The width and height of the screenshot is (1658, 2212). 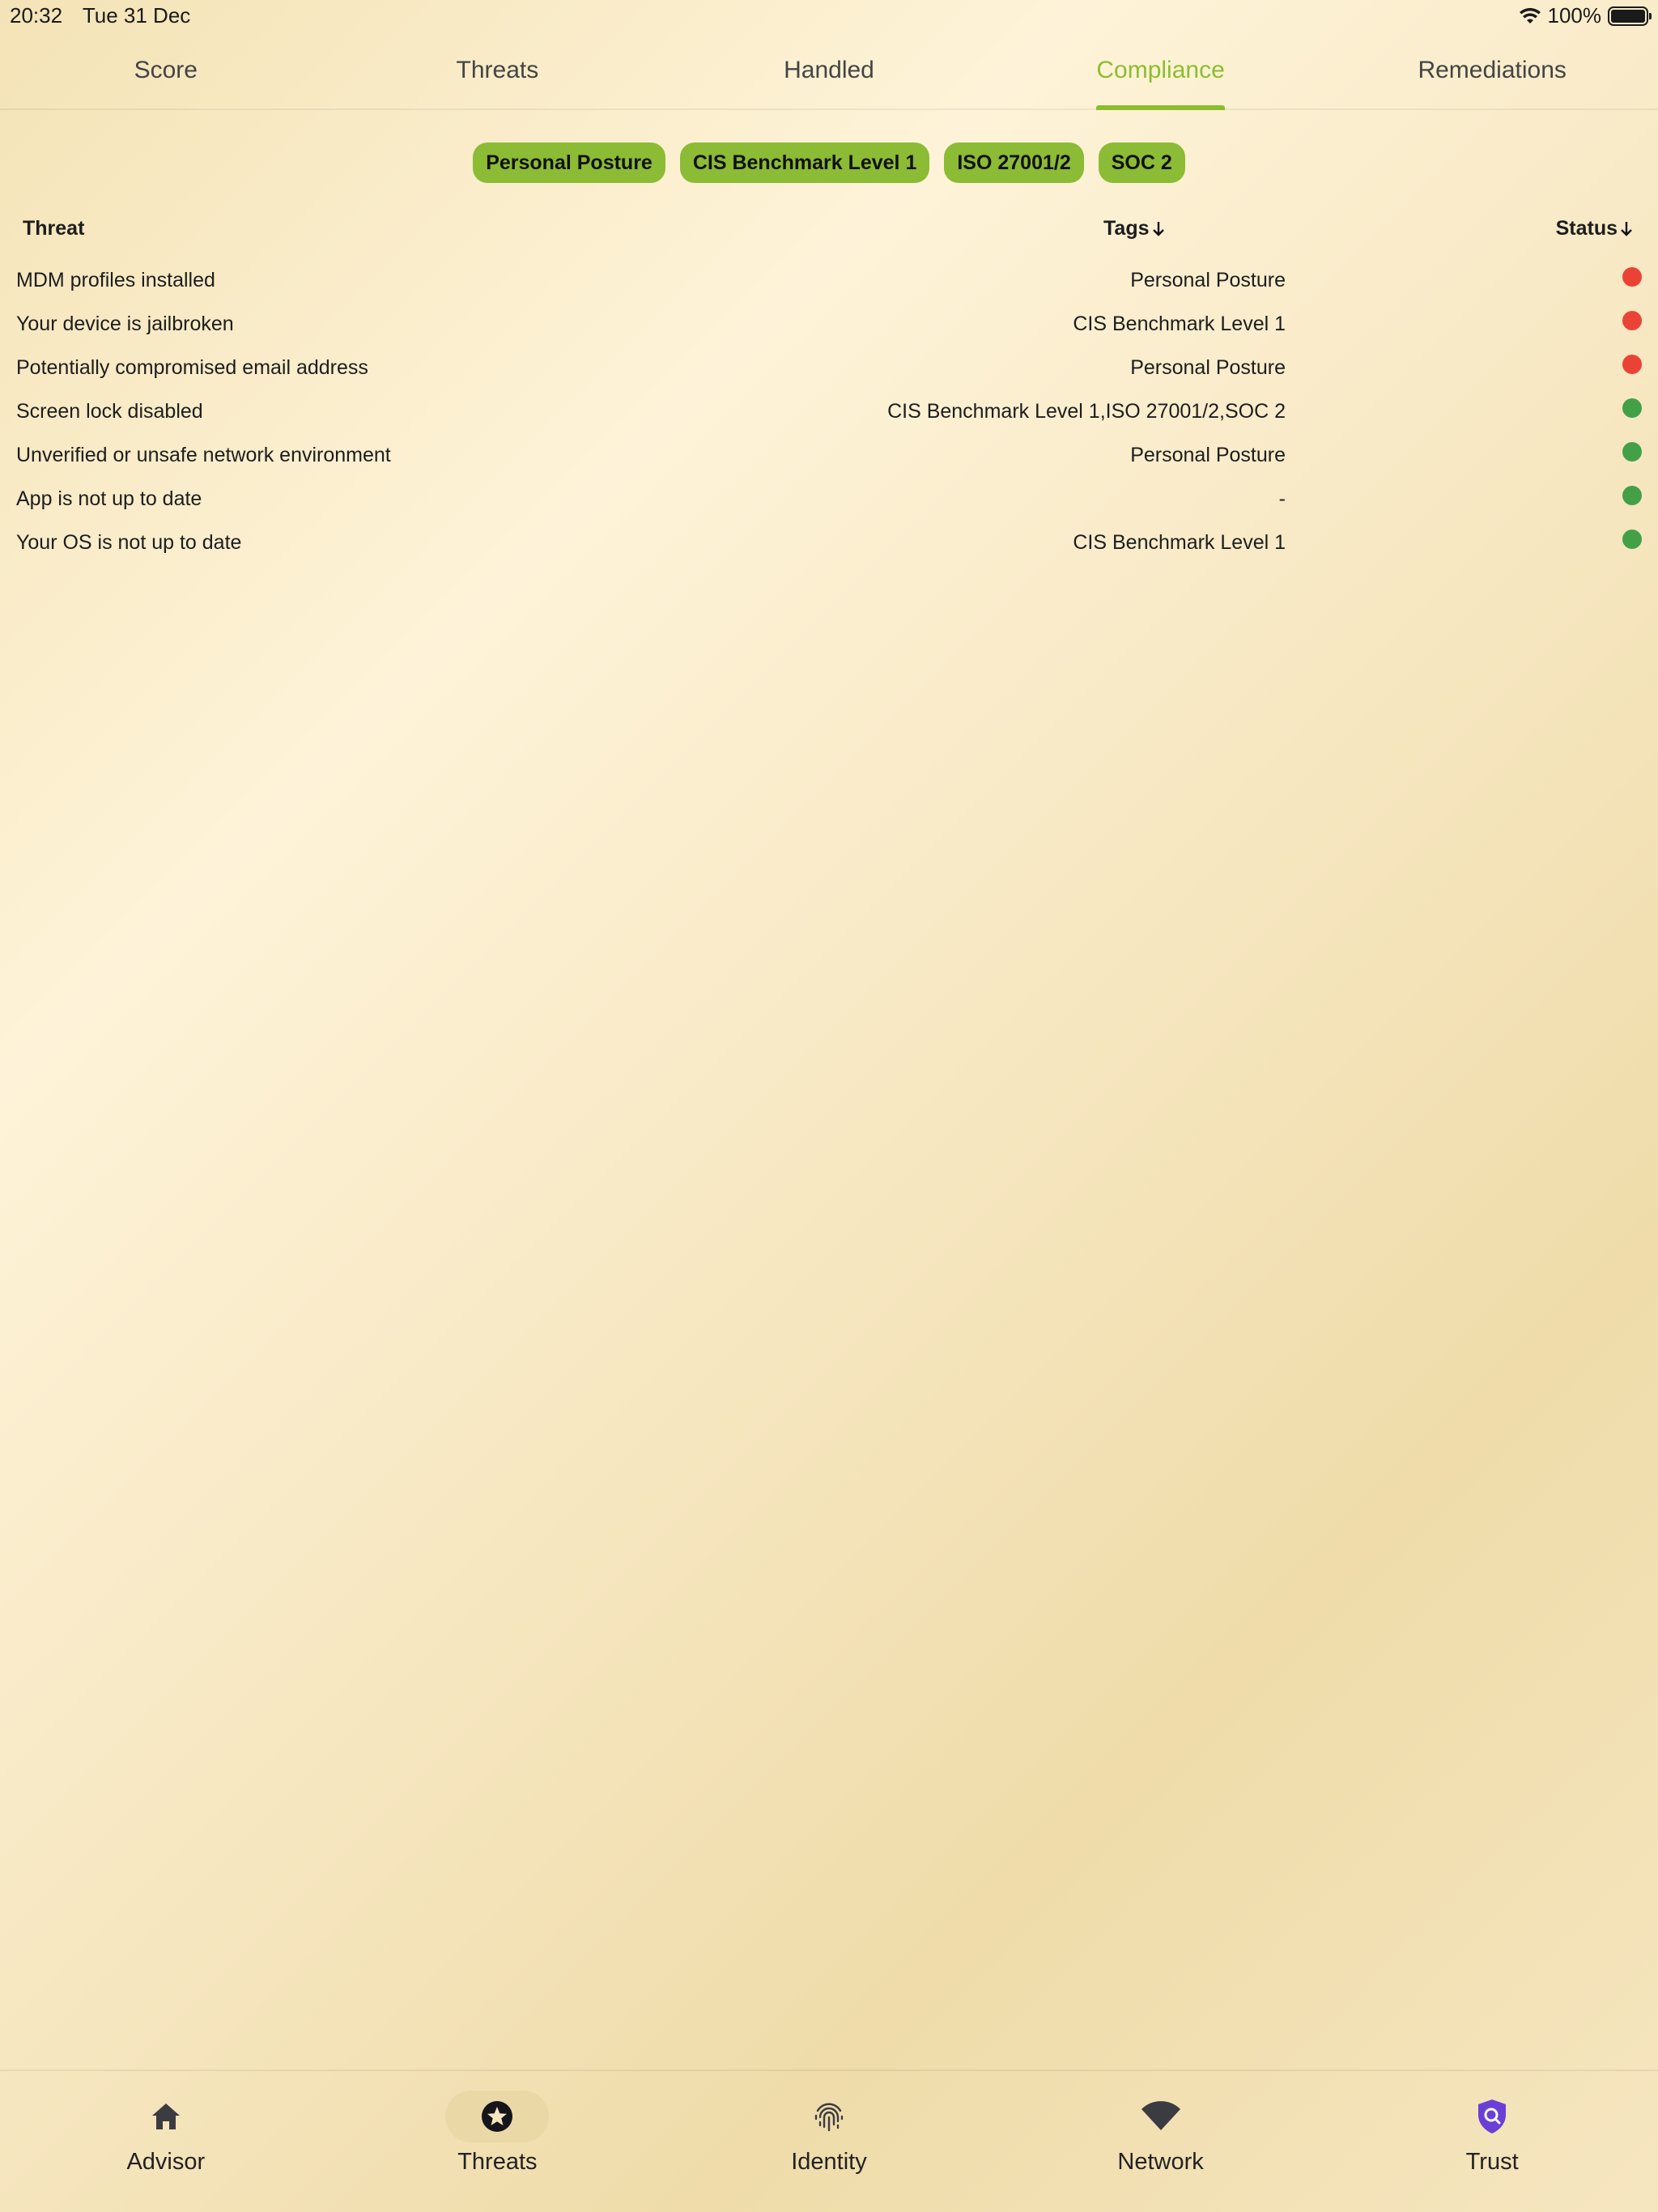 I want to click on status-date: Tue 31 Dec, so click(x=136, y=16).